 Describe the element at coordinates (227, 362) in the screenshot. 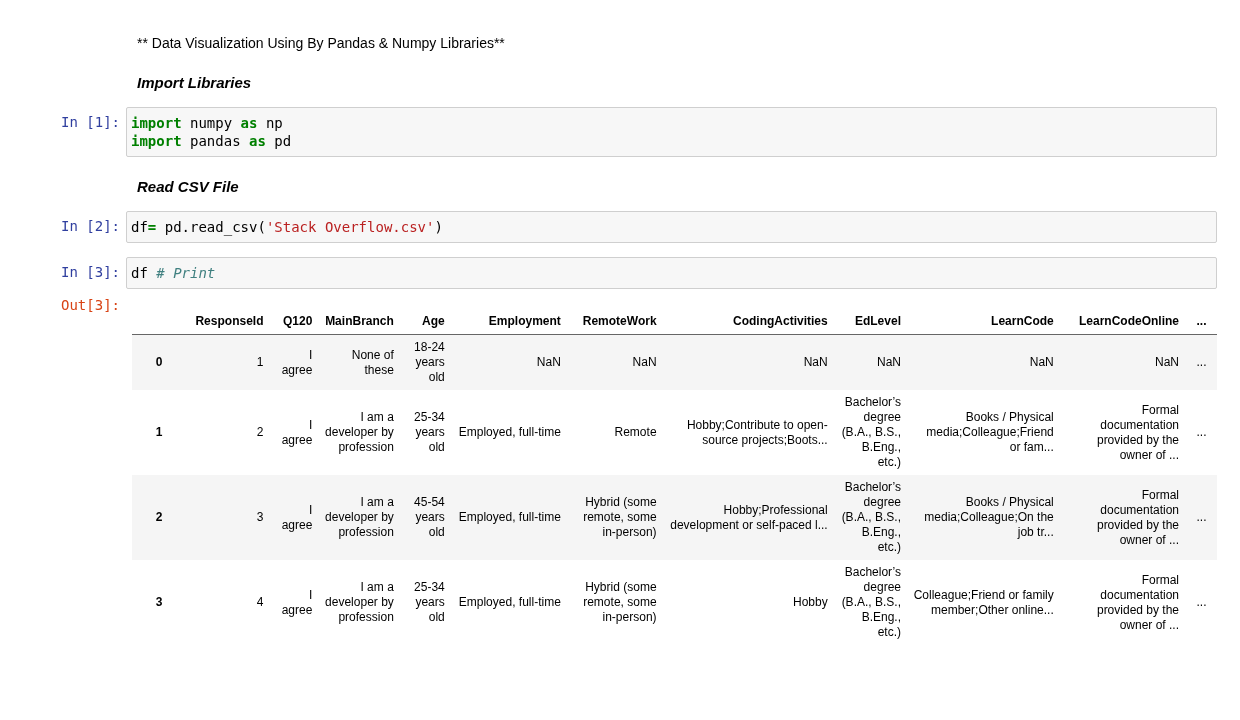

I see `table-cell: 1` at that location.